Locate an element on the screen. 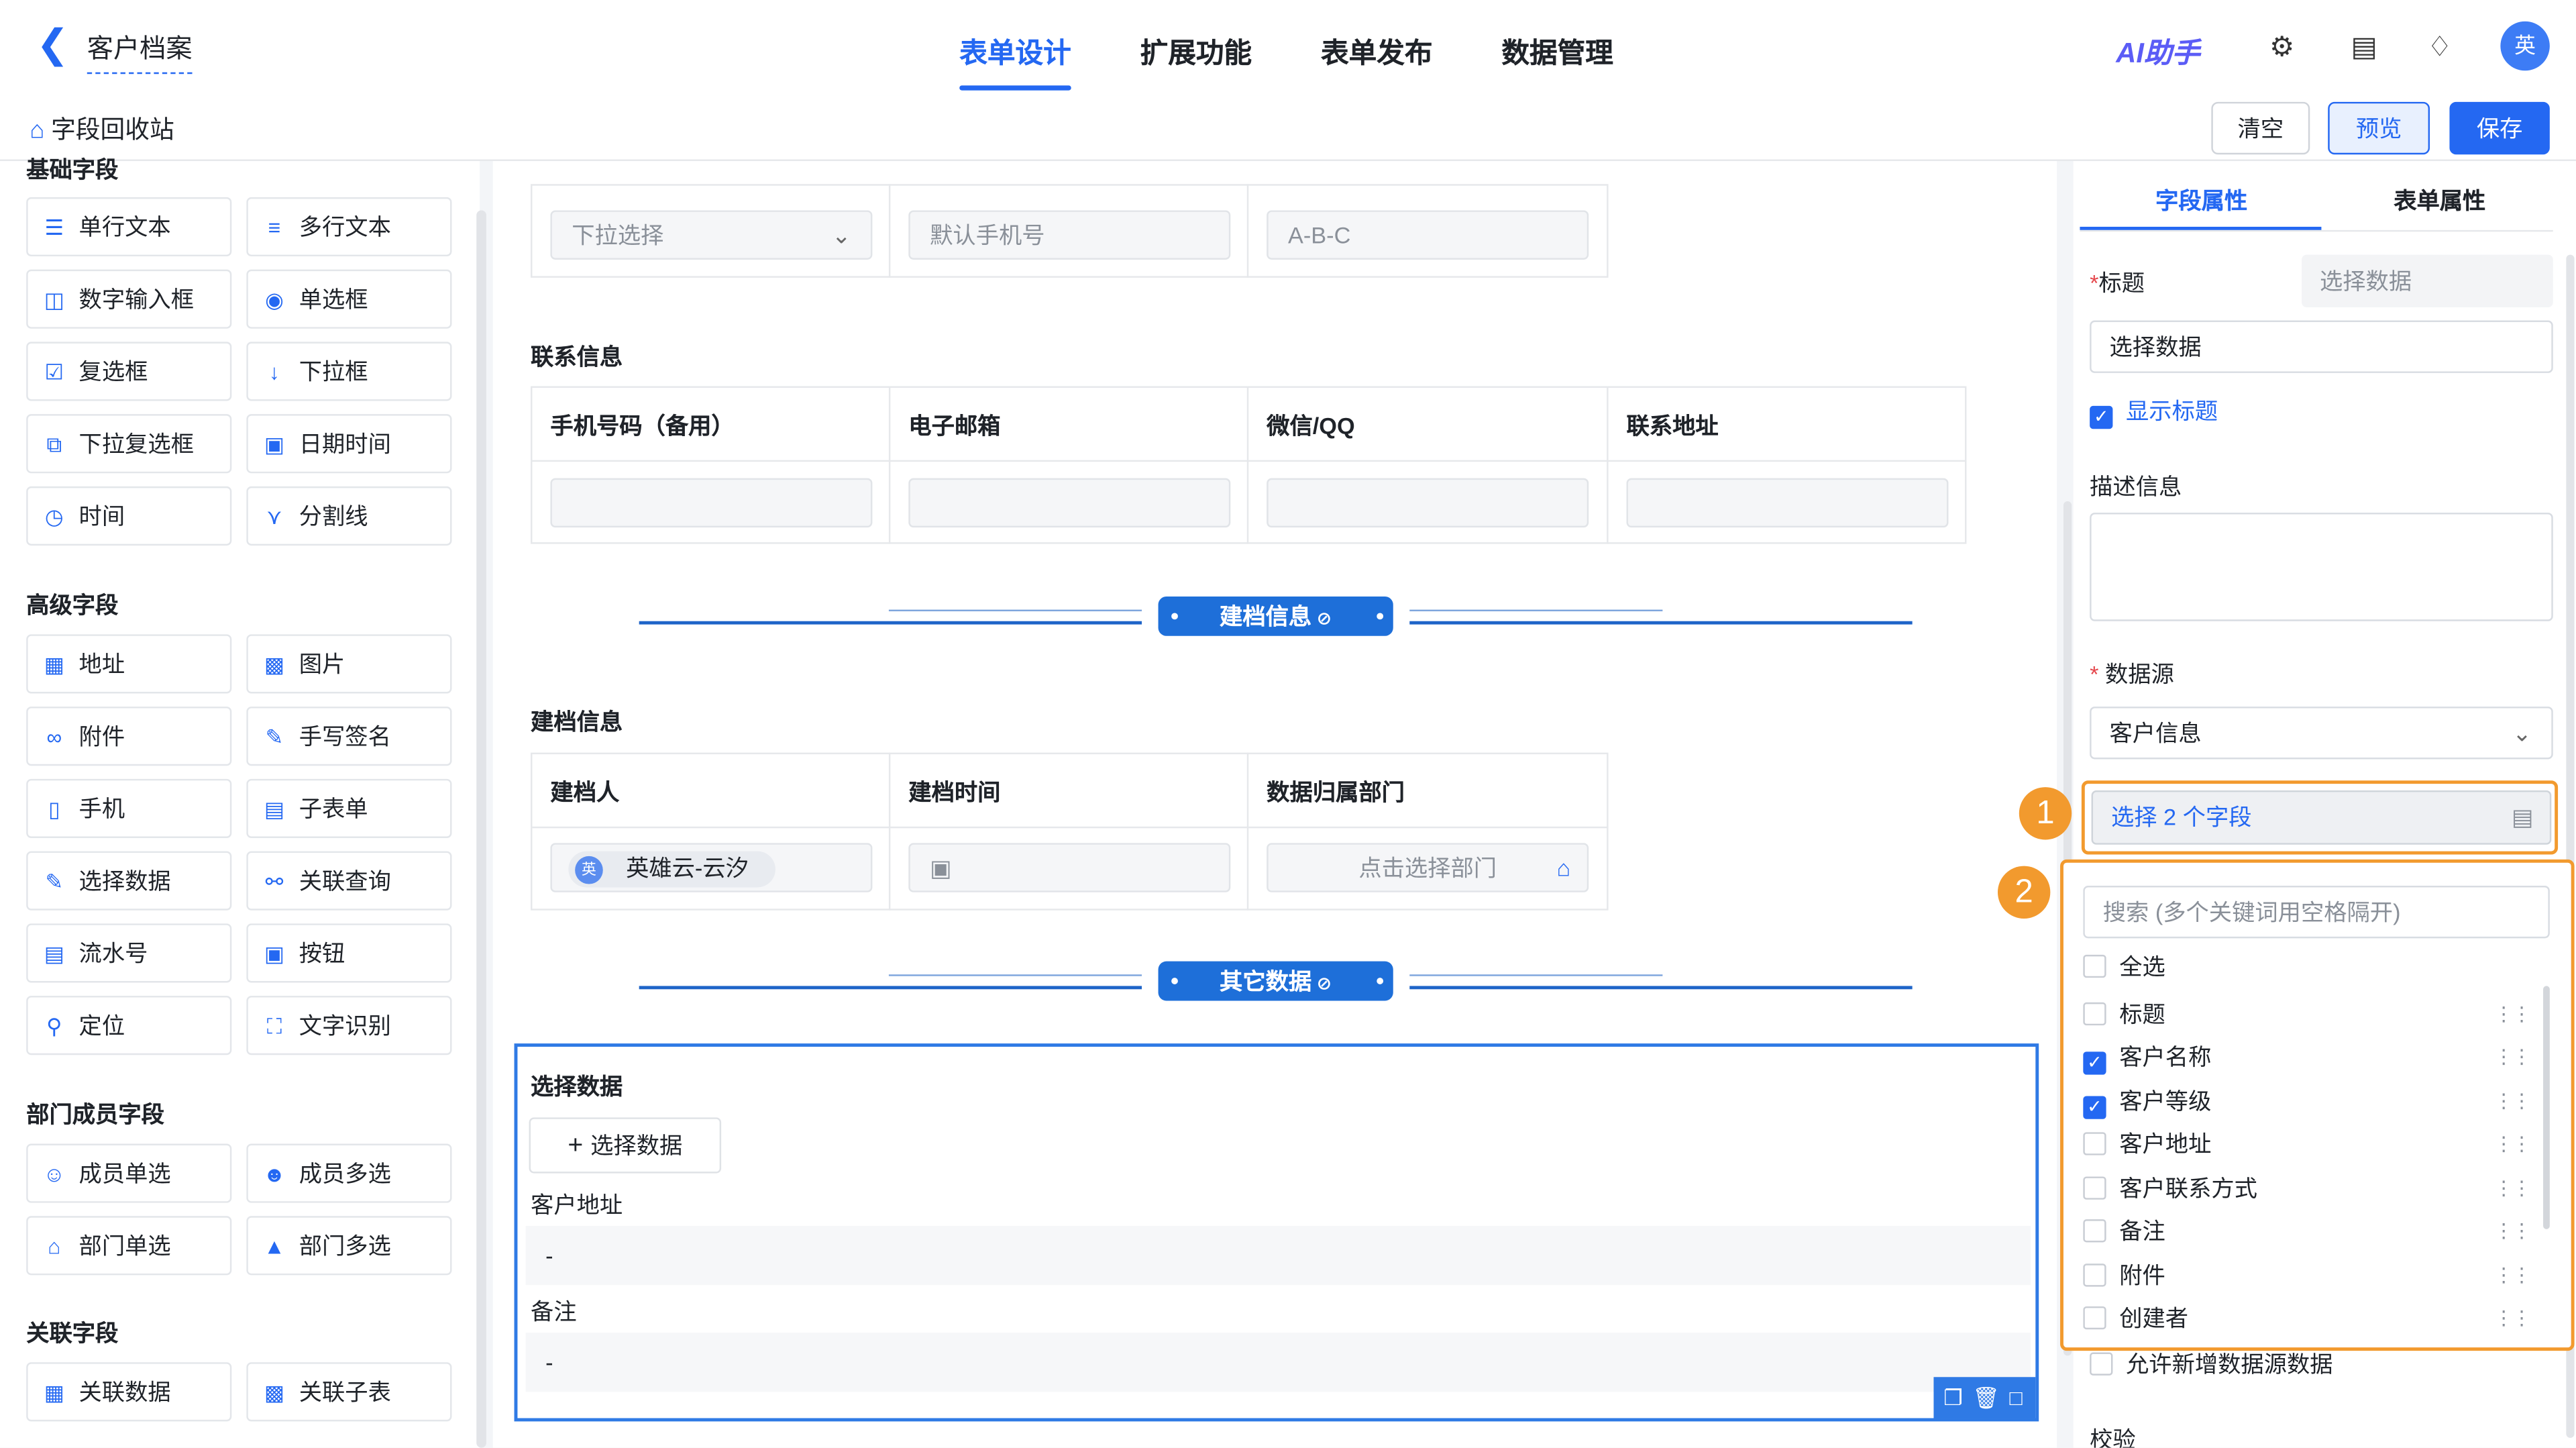 This screenshot has width=2576, height=1448. option-customer-contact: 客户联系方式 ⋮⋮ is located at coordinates (2307, 1188).